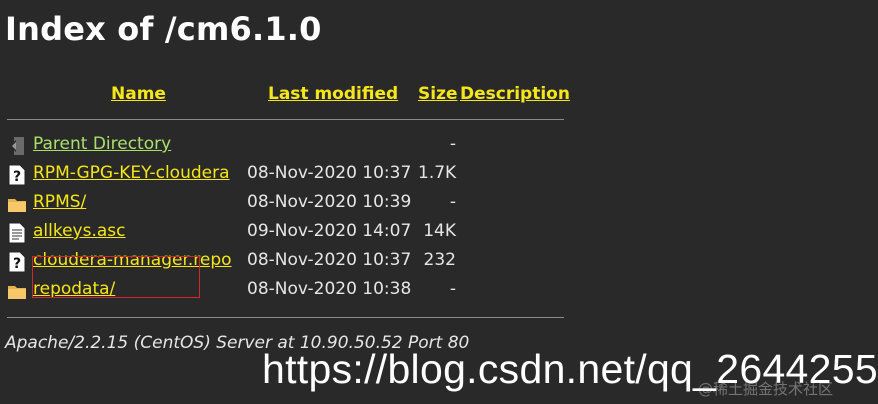 Image resolution: width=878 pixels, height=404 pixels. Describe the element at coordinates (300, 146) in the screenshot. I see `table-row: Parent Directory -` at that location.